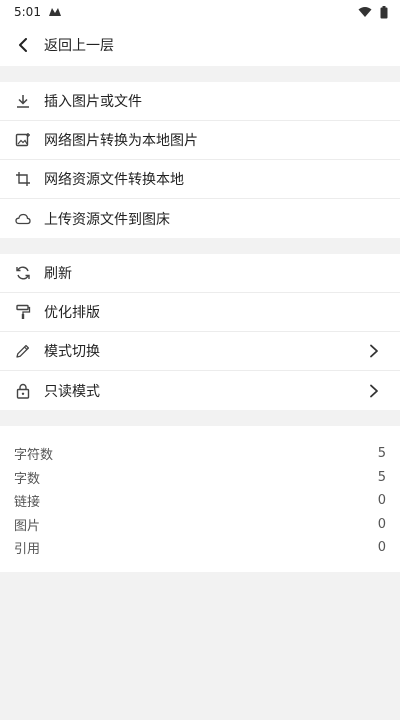  I want to click on status-right, so click(373, 12).